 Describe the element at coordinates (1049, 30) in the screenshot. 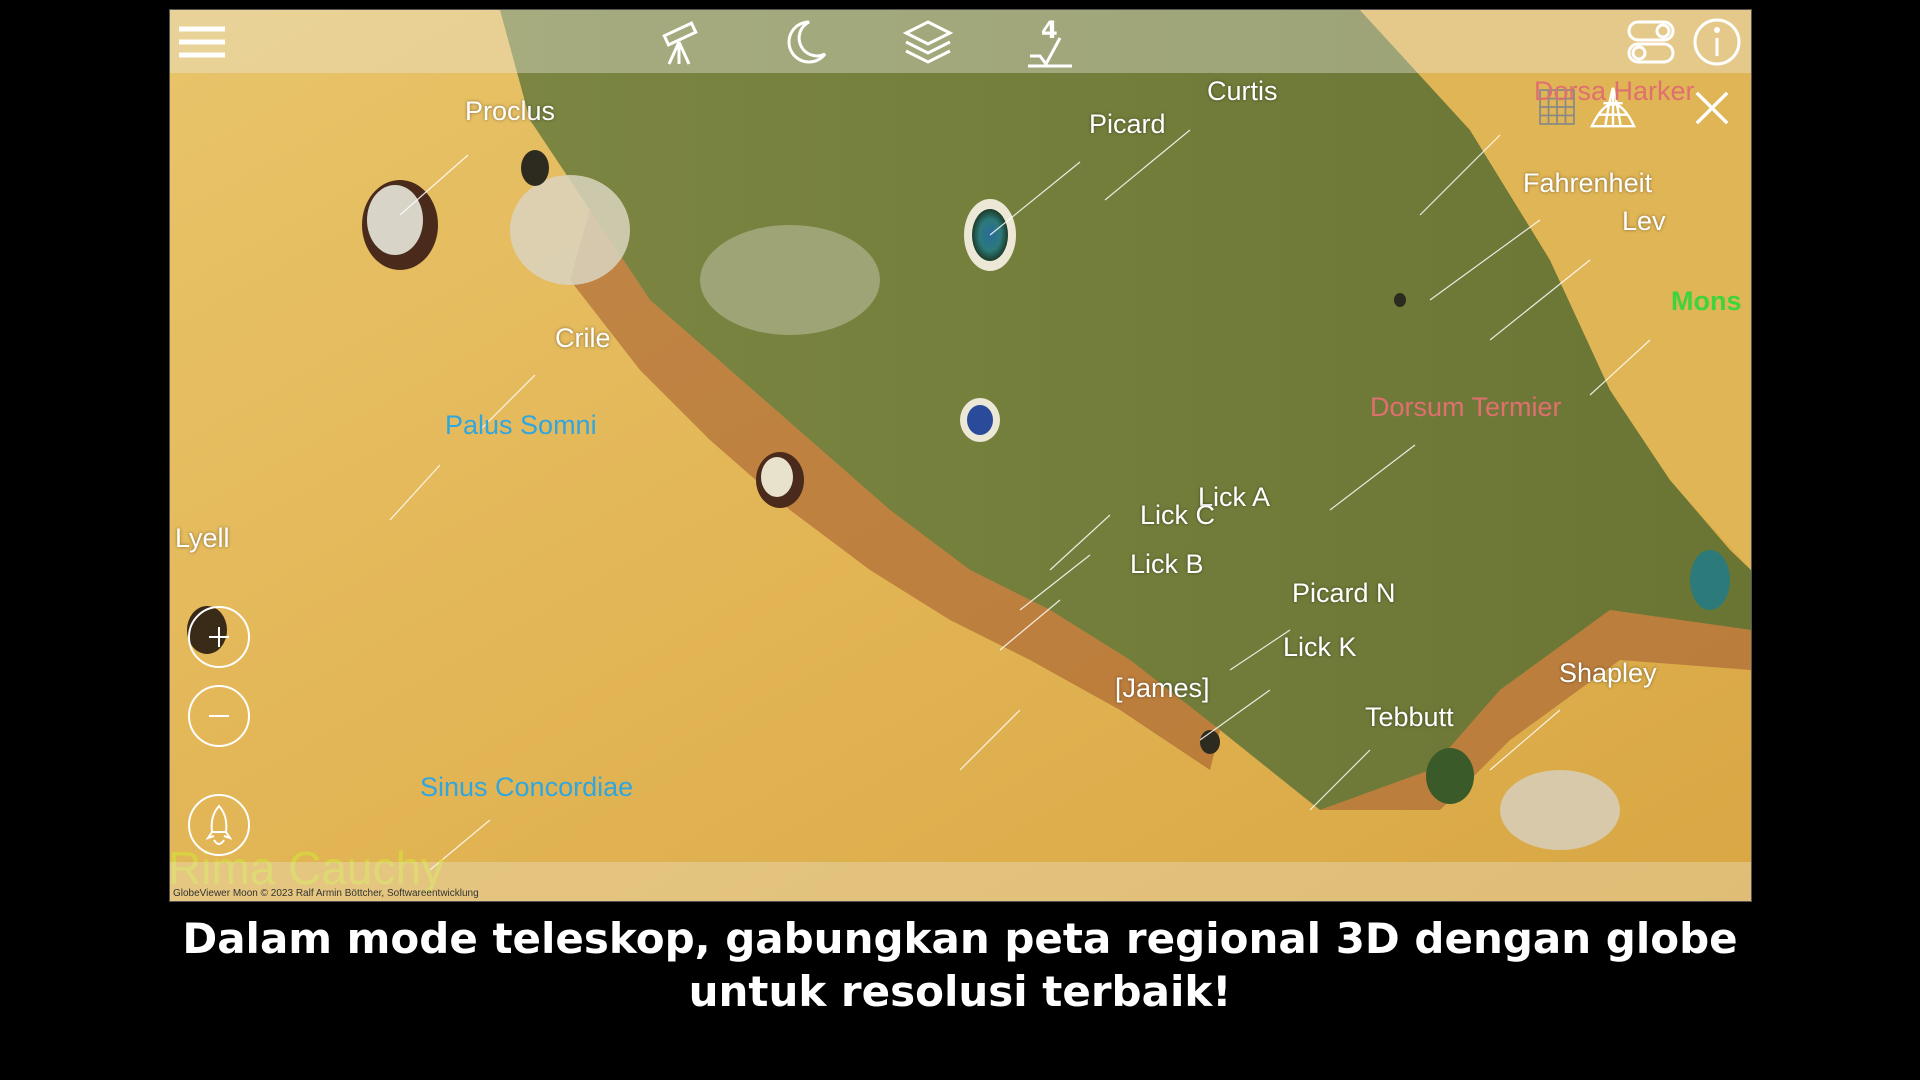

I see `detail-level-value: 4` at that location.